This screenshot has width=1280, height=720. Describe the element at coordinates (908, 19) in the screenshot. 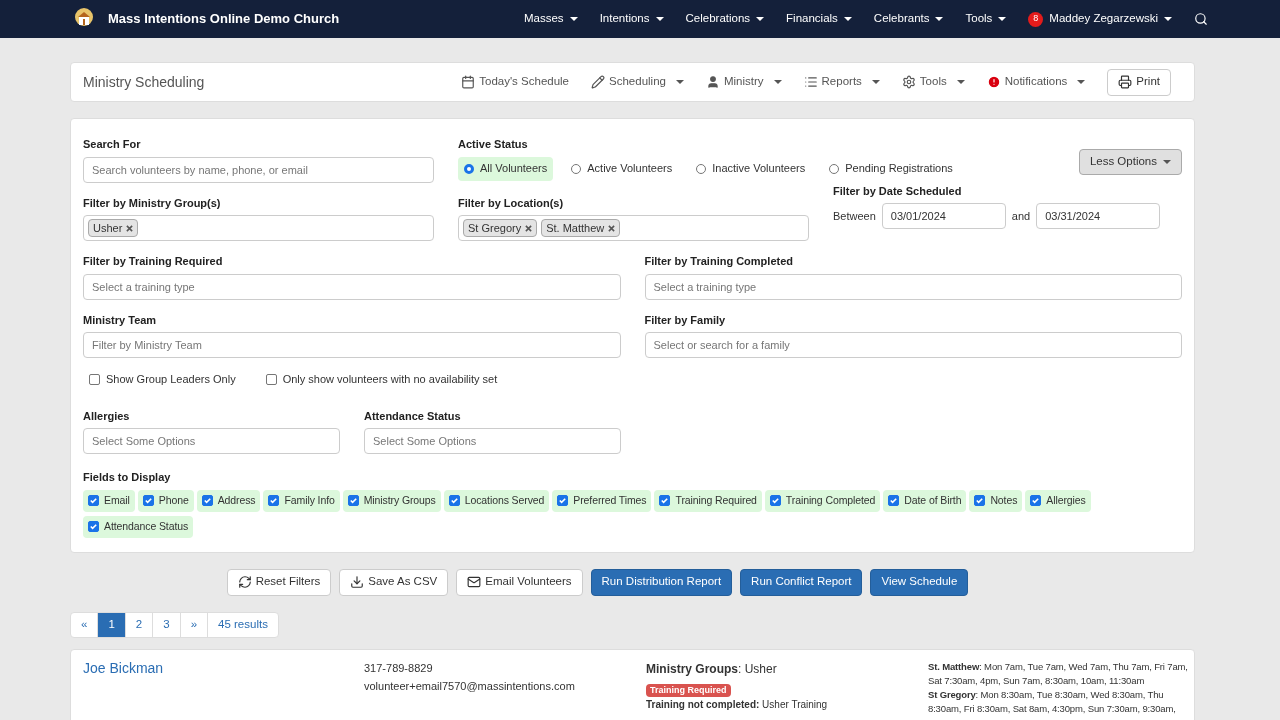

I see `nav-menu: Celebrants` at that location.